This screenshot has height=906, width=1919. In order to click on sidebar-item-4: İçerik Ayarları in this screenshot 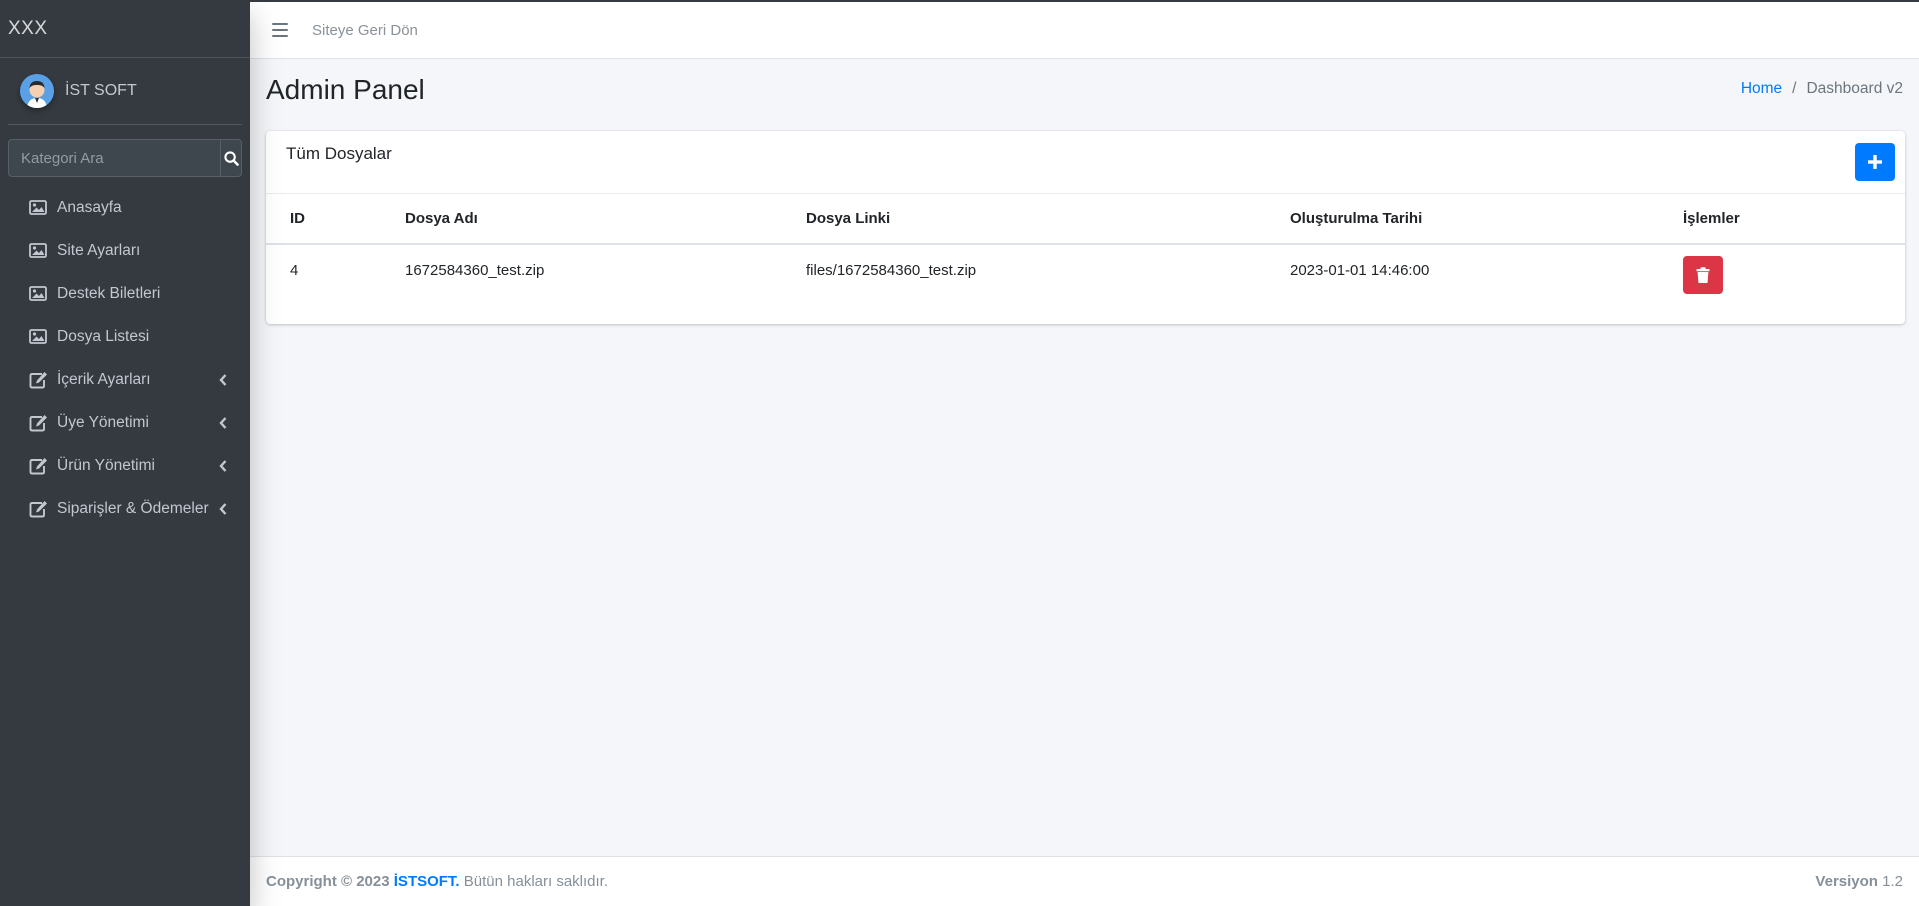, I will do `click(125, 379)`.